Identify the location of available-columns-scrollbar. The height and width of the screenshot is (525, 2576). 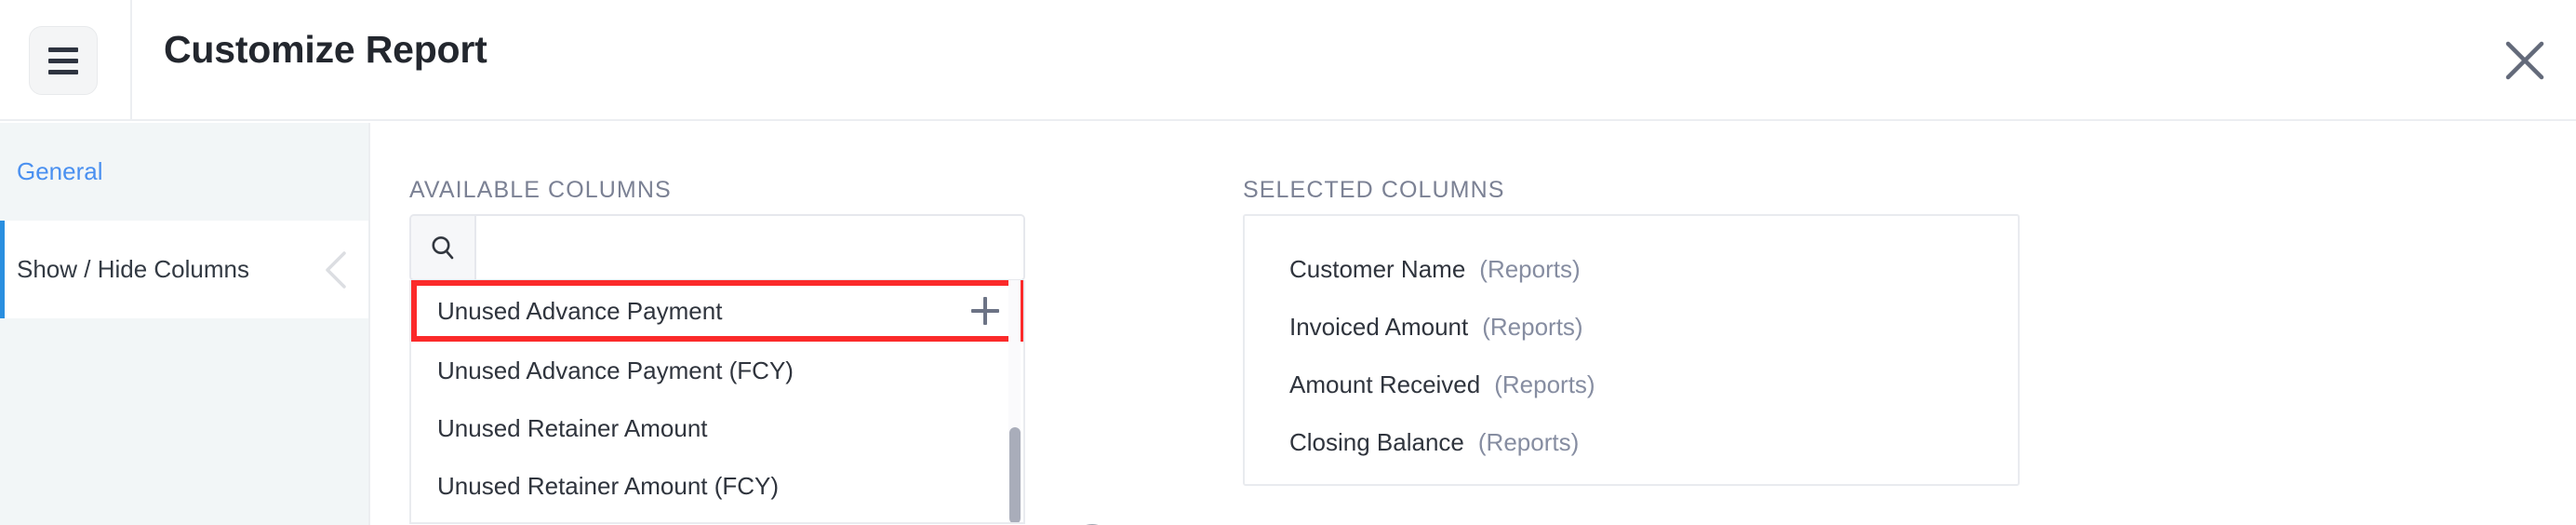
(1015, 401).